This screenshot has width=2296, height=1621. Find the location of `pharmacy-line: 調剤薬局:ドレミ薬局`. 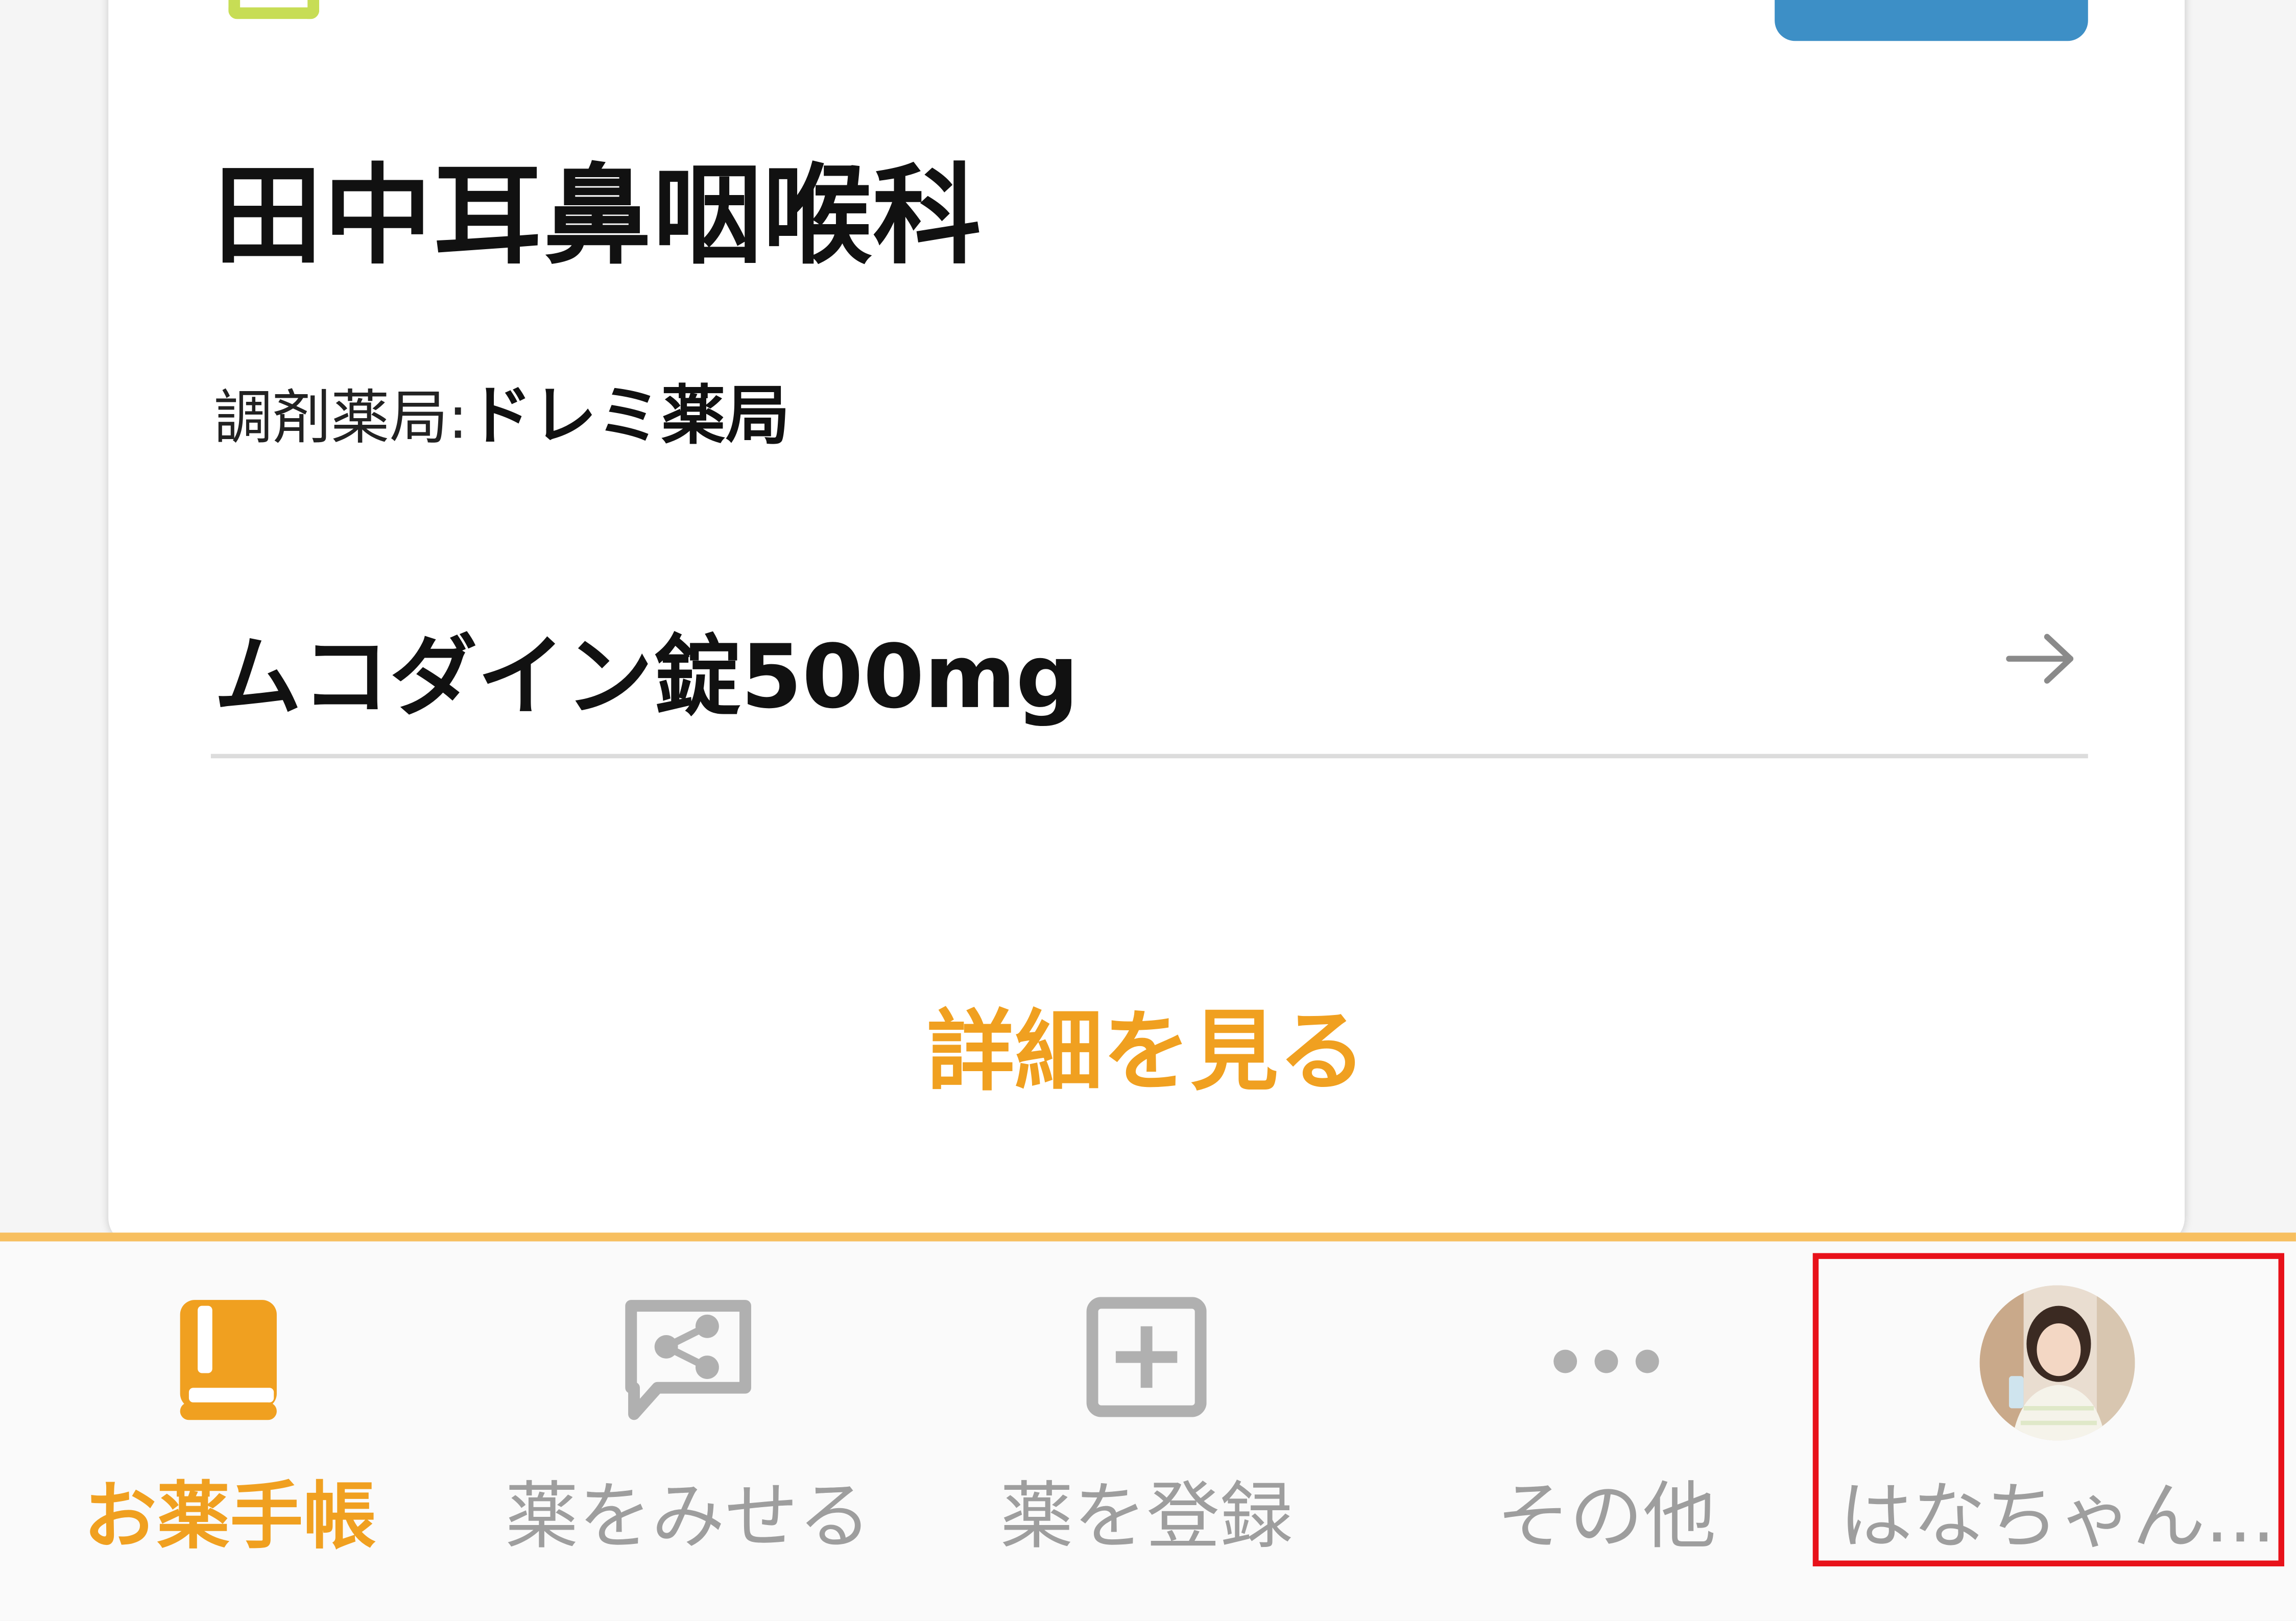

pharmacy-line: 調剤薬局:ドレミ薬局 is located at coordinates (502, 410).